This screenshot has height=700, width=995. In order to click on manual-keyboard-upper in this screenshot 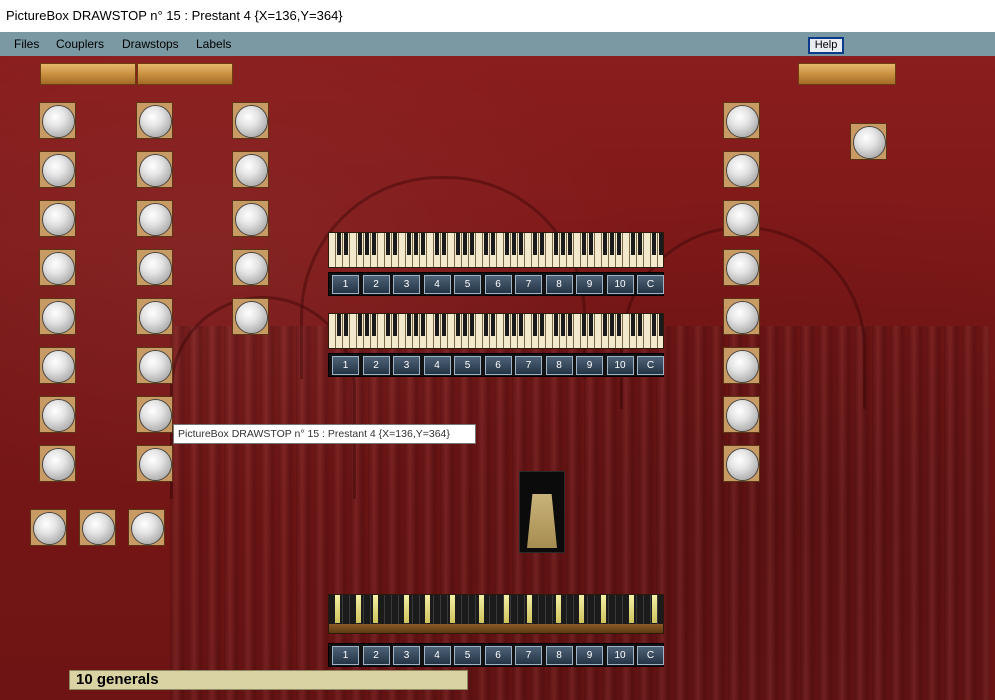, I will do `click(496, 250)`.